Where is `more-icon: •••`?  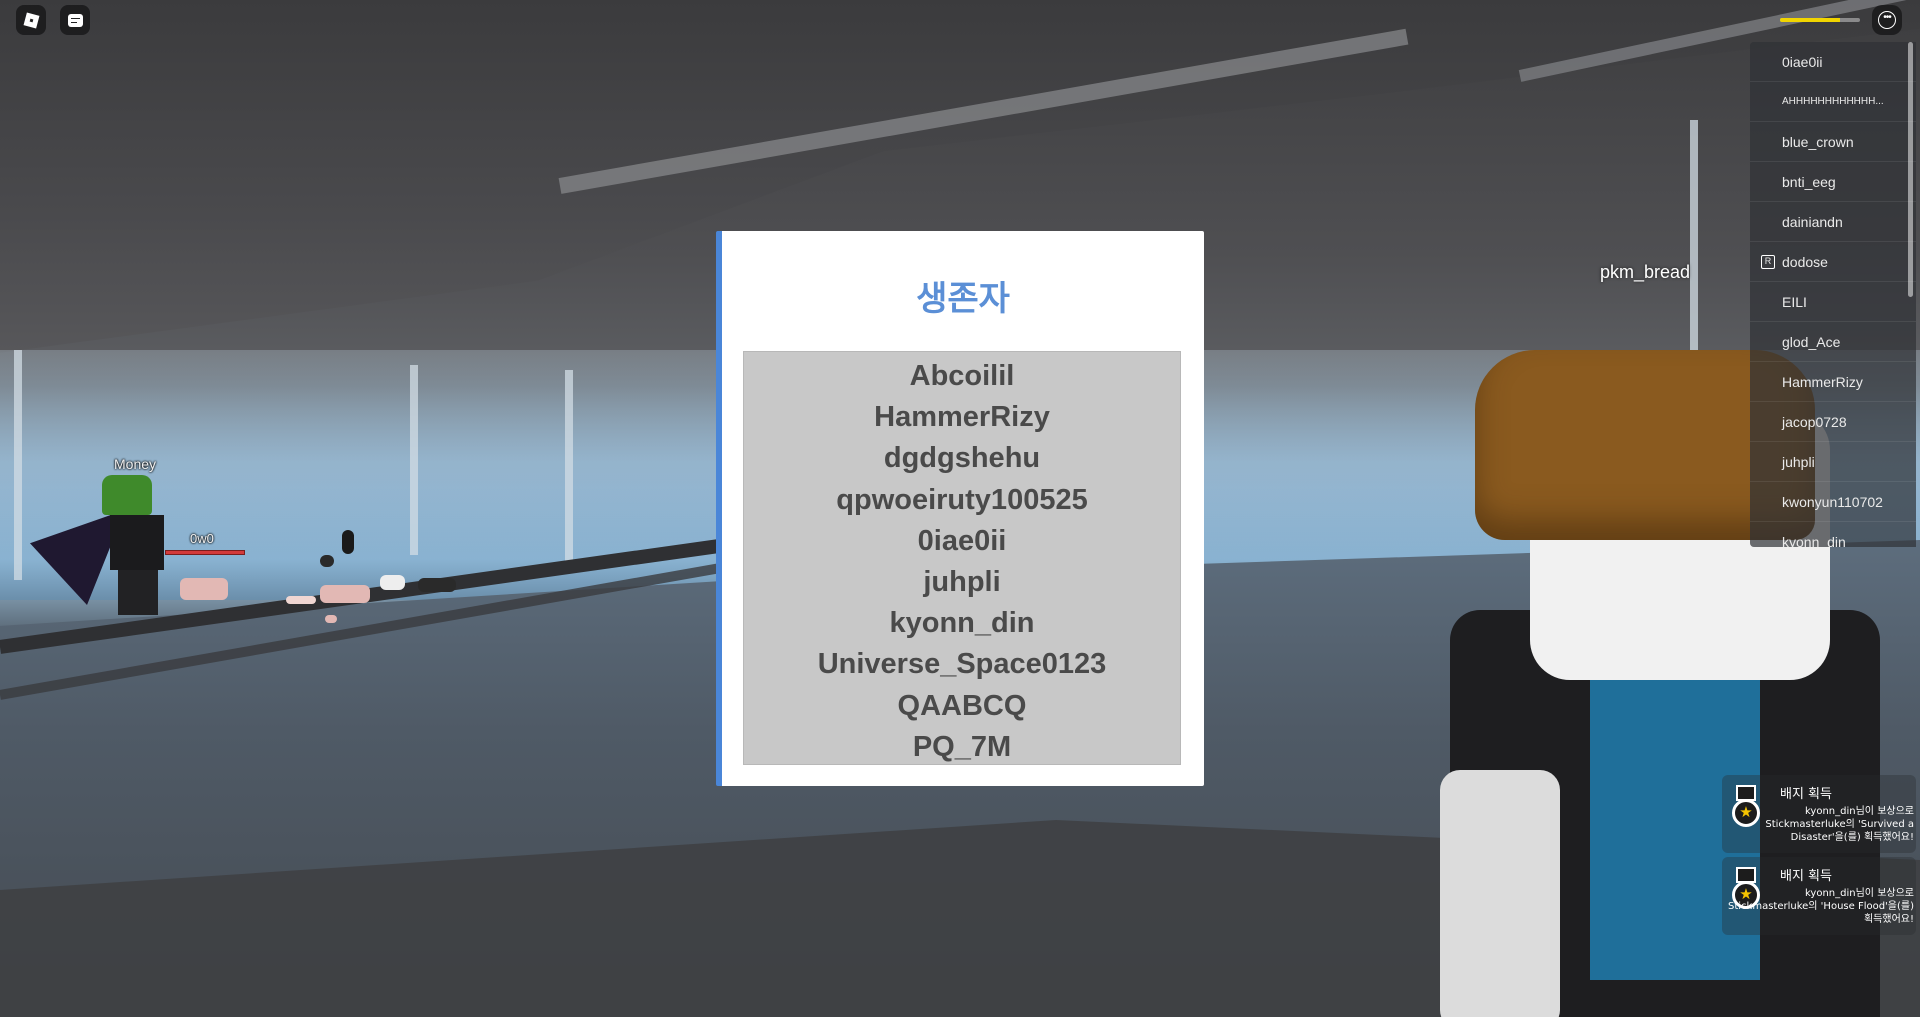
more-icon: ••• is located at coordinates (1887, 20).